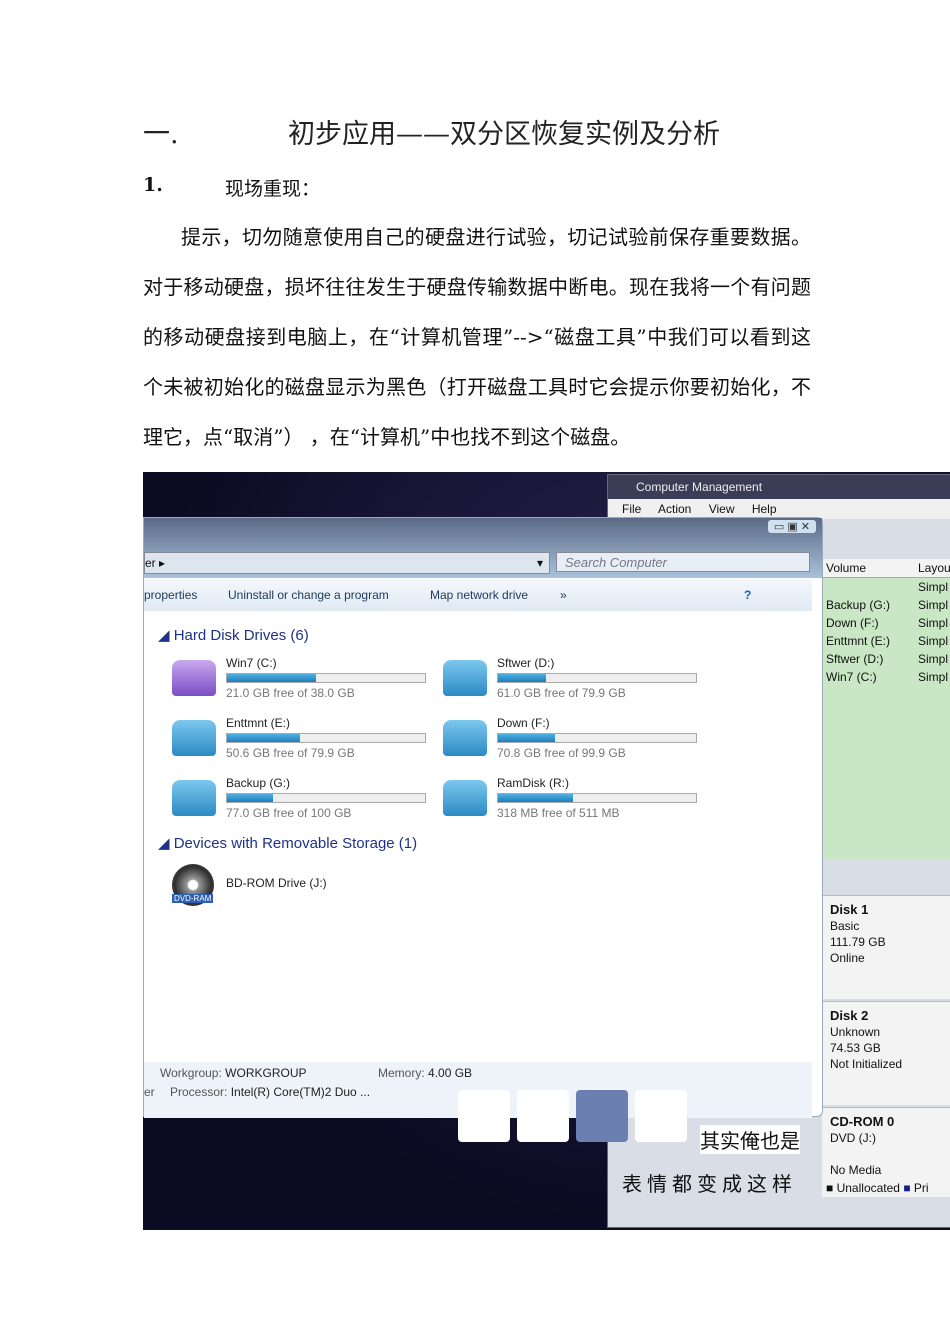 The height and width of the screenshot is (1344, 950). Describe the element at coordinates (886, 641) in the screenshot. I see `volume-row: Enttmnt (E:) Simpl` at that location.